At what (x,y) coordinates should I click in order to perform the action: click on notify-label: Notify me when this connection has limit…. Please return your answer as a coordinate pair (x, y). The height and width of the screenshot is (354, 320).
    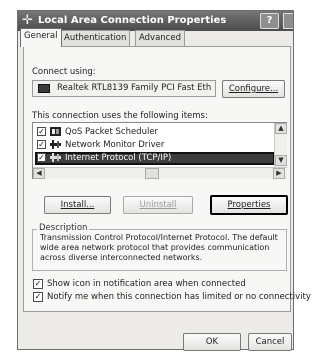
    Looking at the image, I should click on (179, 297).